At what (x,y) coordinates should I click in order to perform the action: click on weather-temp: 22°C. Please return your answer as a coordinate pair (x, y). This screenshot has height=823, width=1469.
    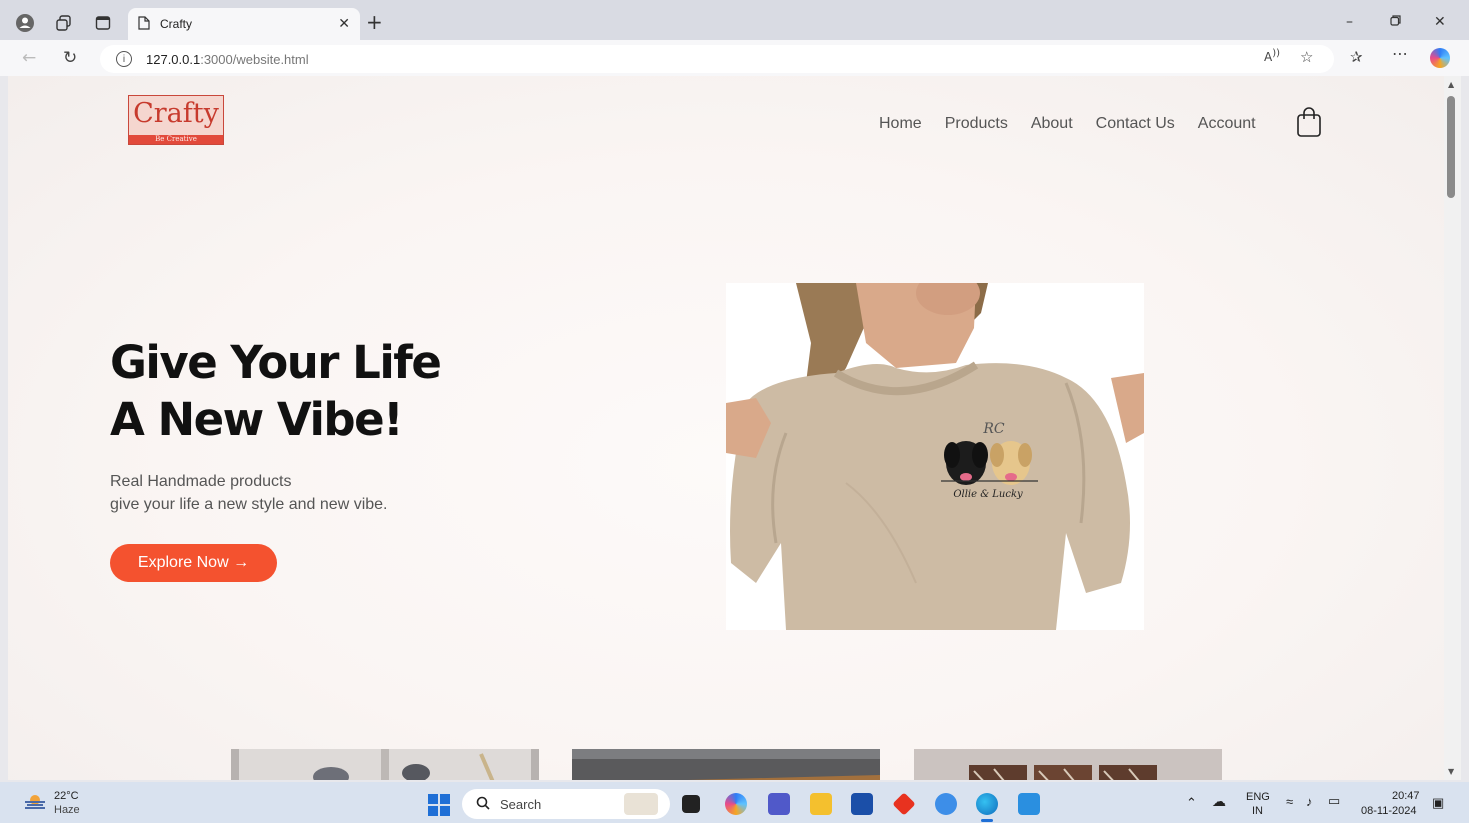
    Looking at the image, I should click on (66, 796).